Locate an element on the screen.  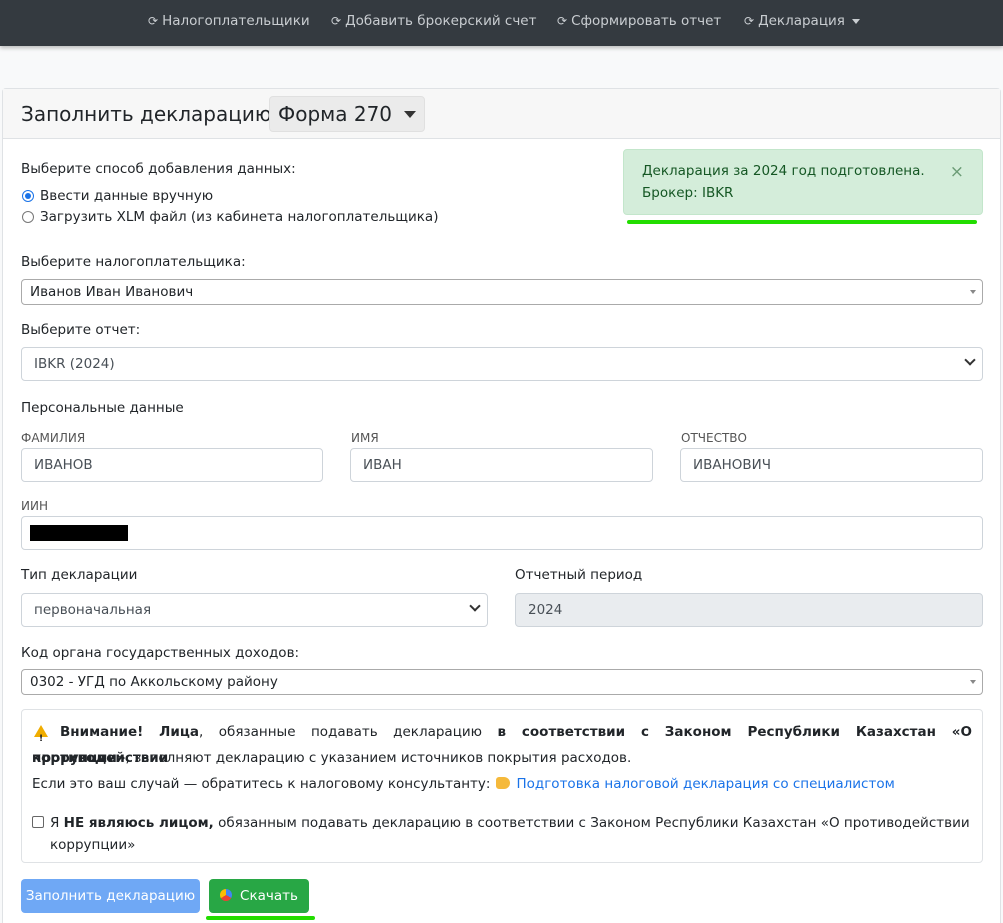
form-selector-label: Форма 270 is located at coordinates (335, 114).